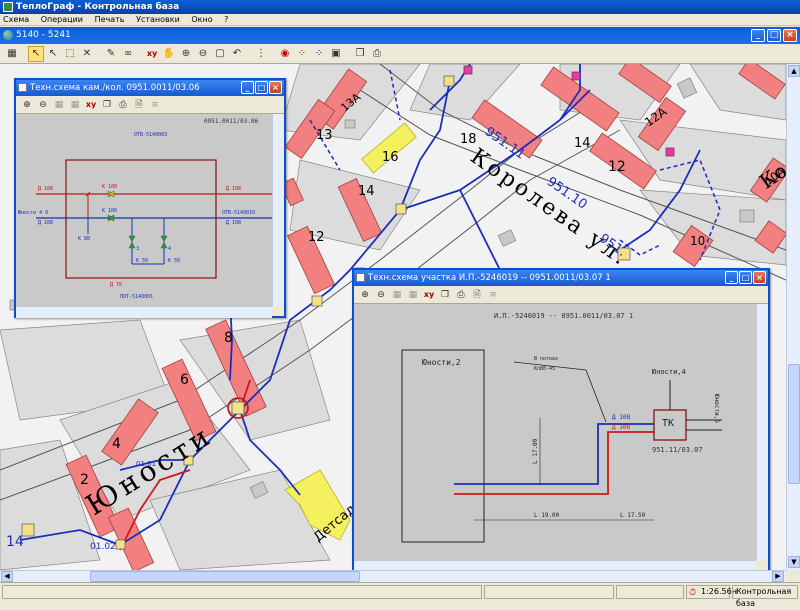  Describe the element at coordinates (110, 19) in the screenshot. I see `menu-item-print: Печать` at that location.